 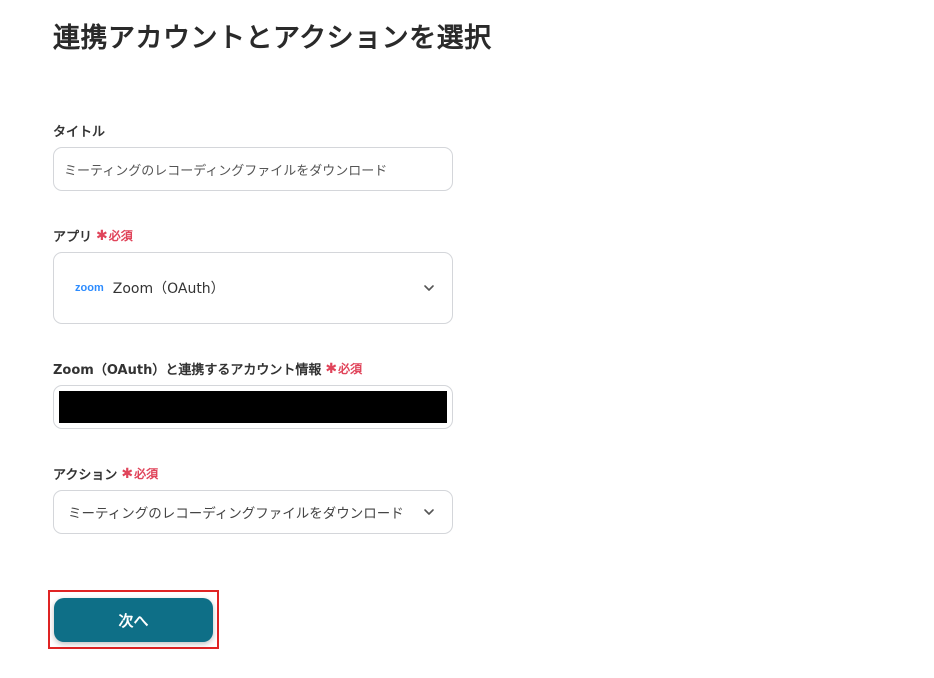 I want to click on account-select, so click(x=253, y=407).